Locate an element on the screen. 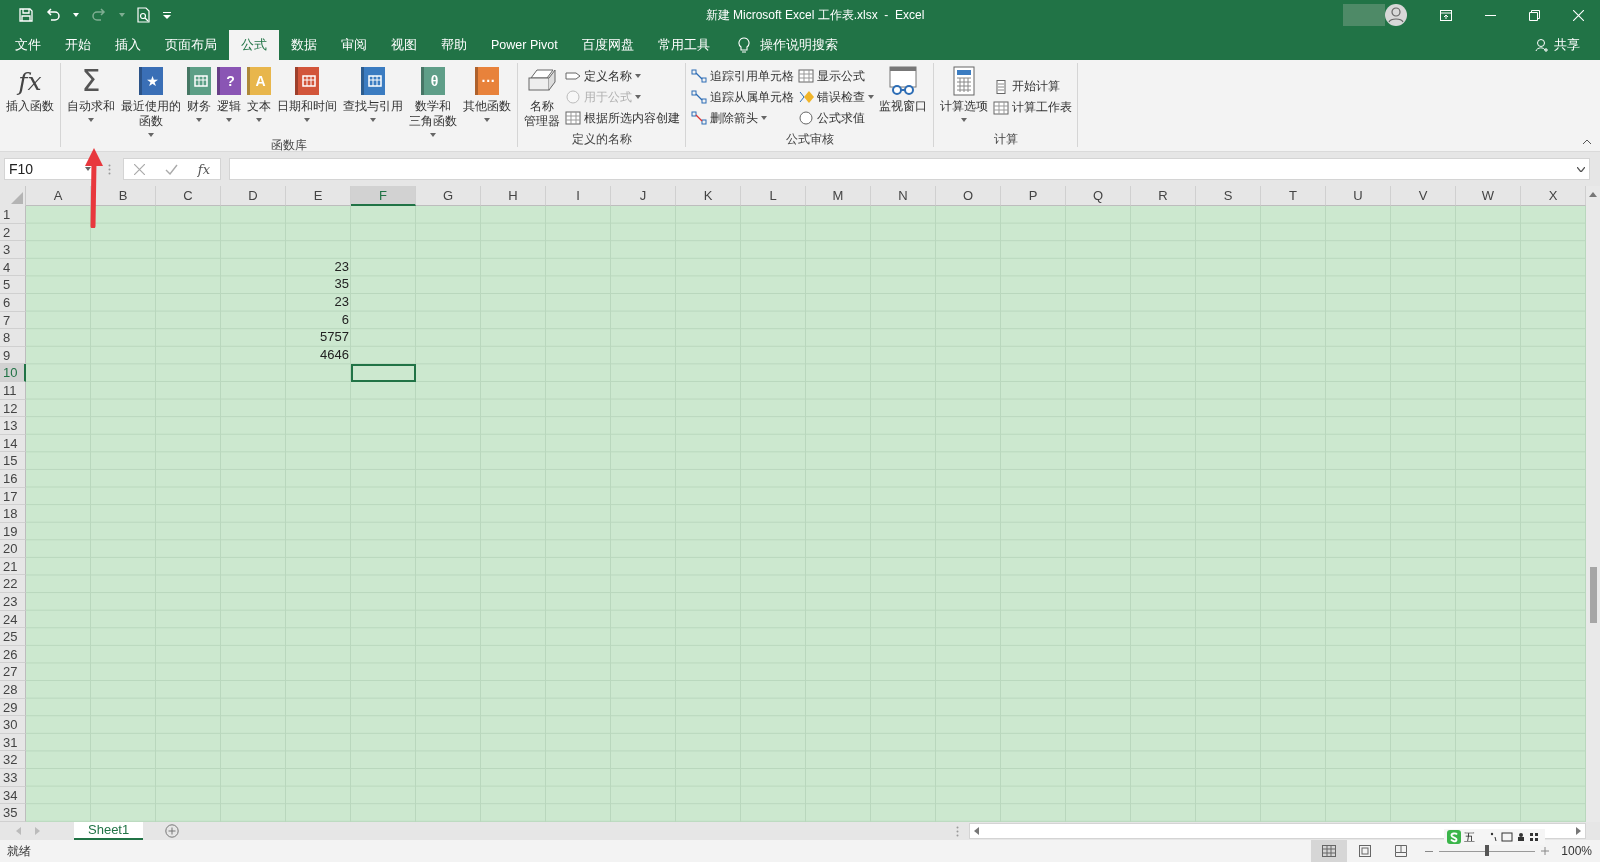 Image resolution: width=1600 pixels, height=862 pixels. share-button: 共享 is located at coordinates (1567, 45).